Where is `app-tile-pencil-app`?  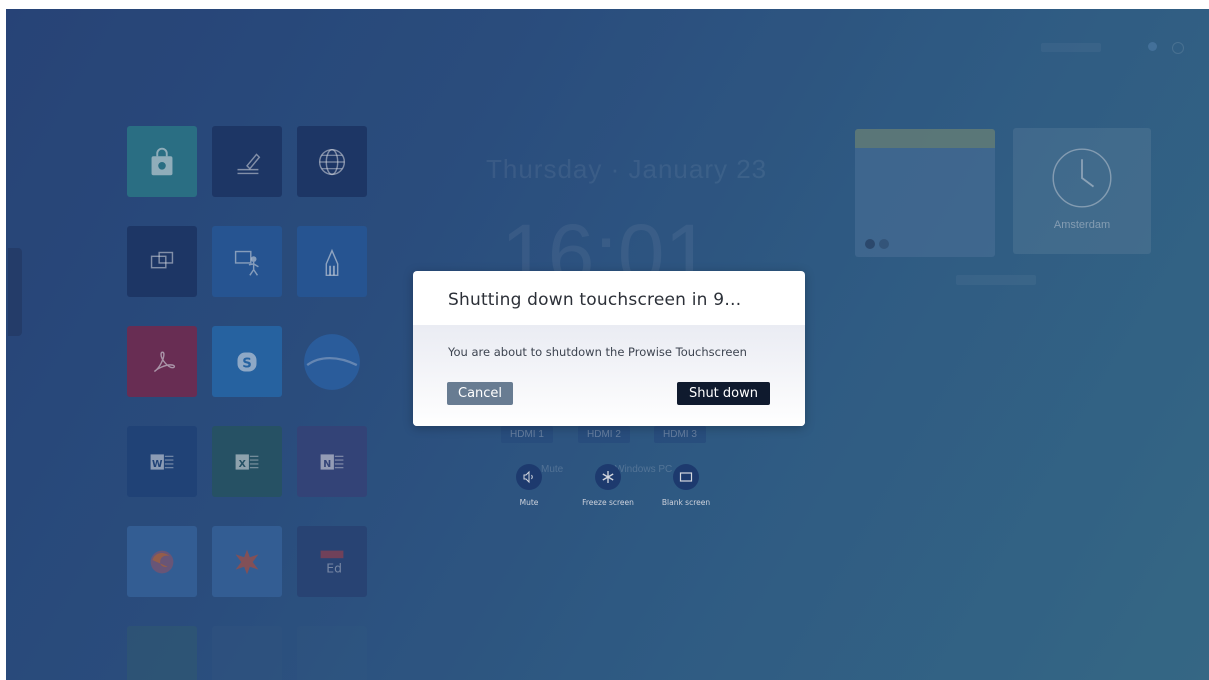
app-tile-pencil-app is located at coordinates (332, 261).